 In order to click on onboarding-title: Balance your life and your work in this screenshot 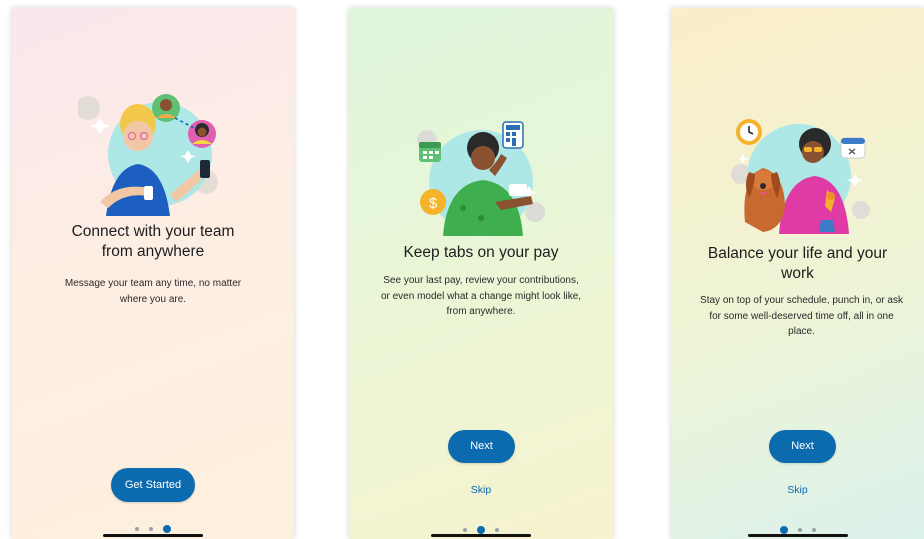, I will do `click(797, 264)`.